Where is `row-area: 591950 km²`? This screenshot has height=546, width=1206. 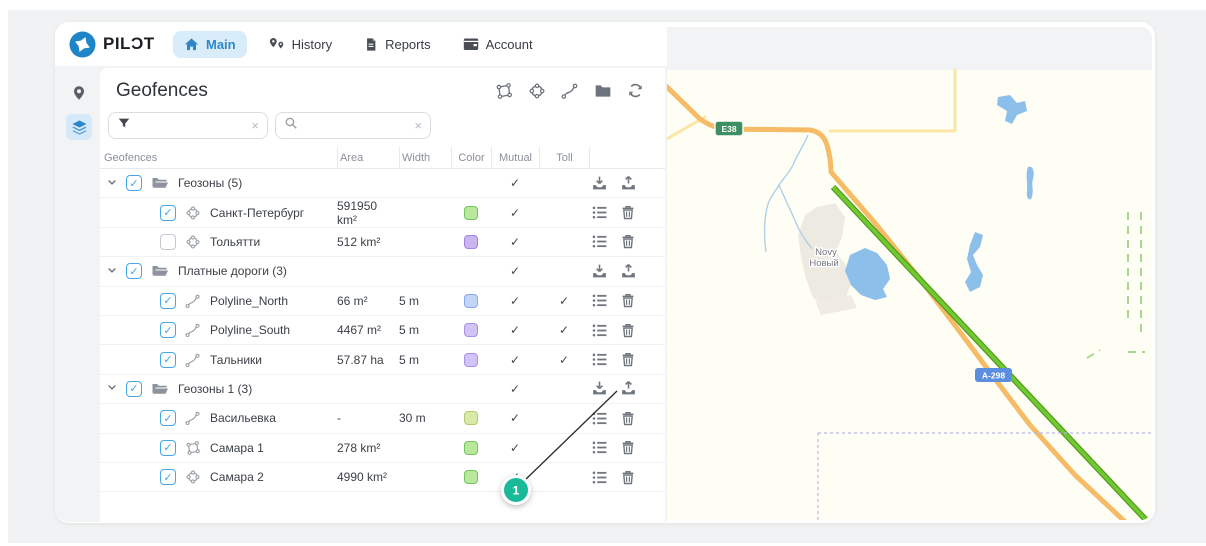
row-area: 591950 km² is located at coordinates (357, 212).